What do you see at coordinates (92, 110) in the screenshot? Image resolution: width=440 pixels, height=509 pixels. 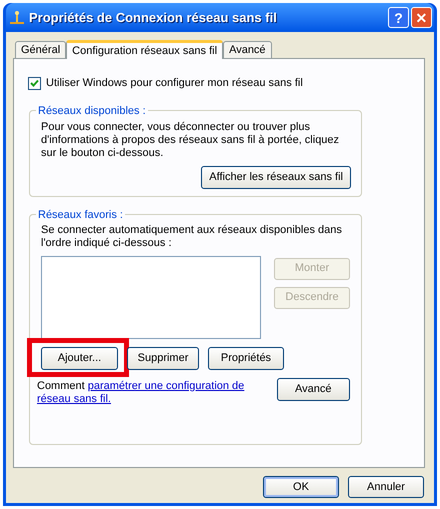 I see `group-legend: Réseaux disponibles :` at bounding box center [92, 110].